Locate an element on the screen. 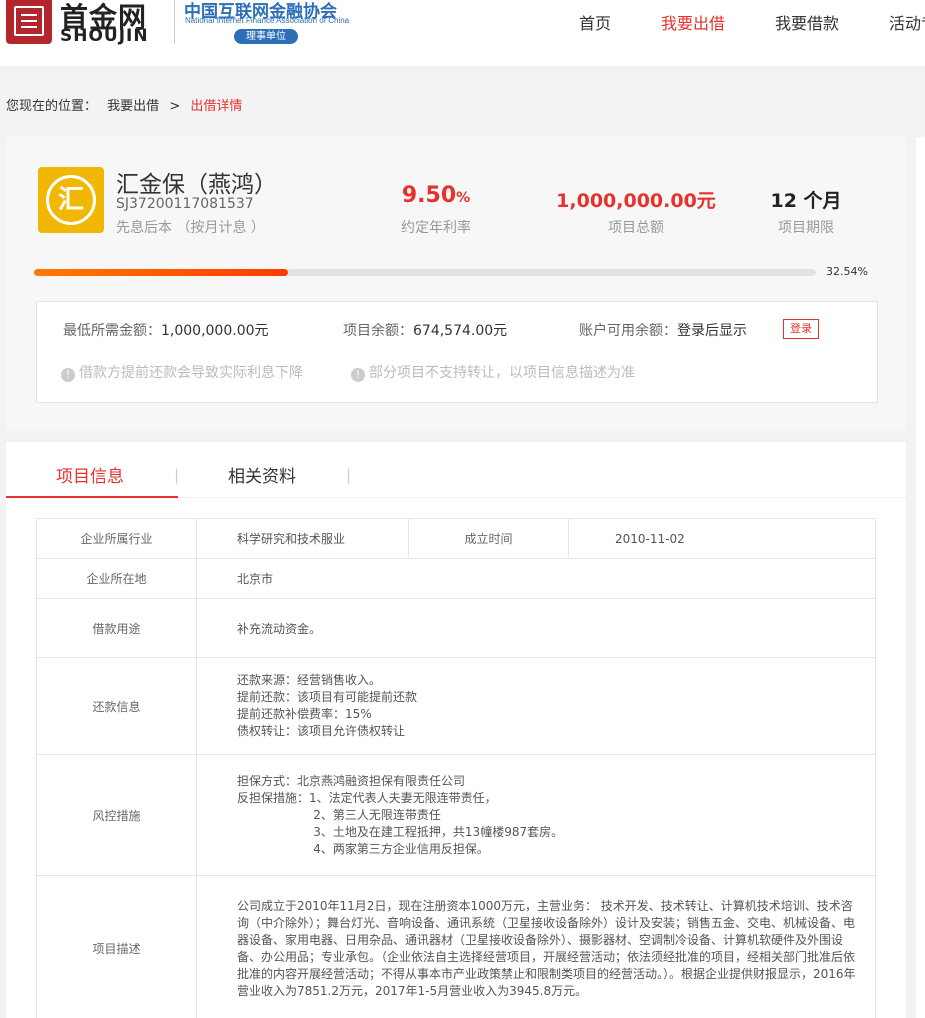  description-label: 项目描述 is located at coordinates (116, 946).